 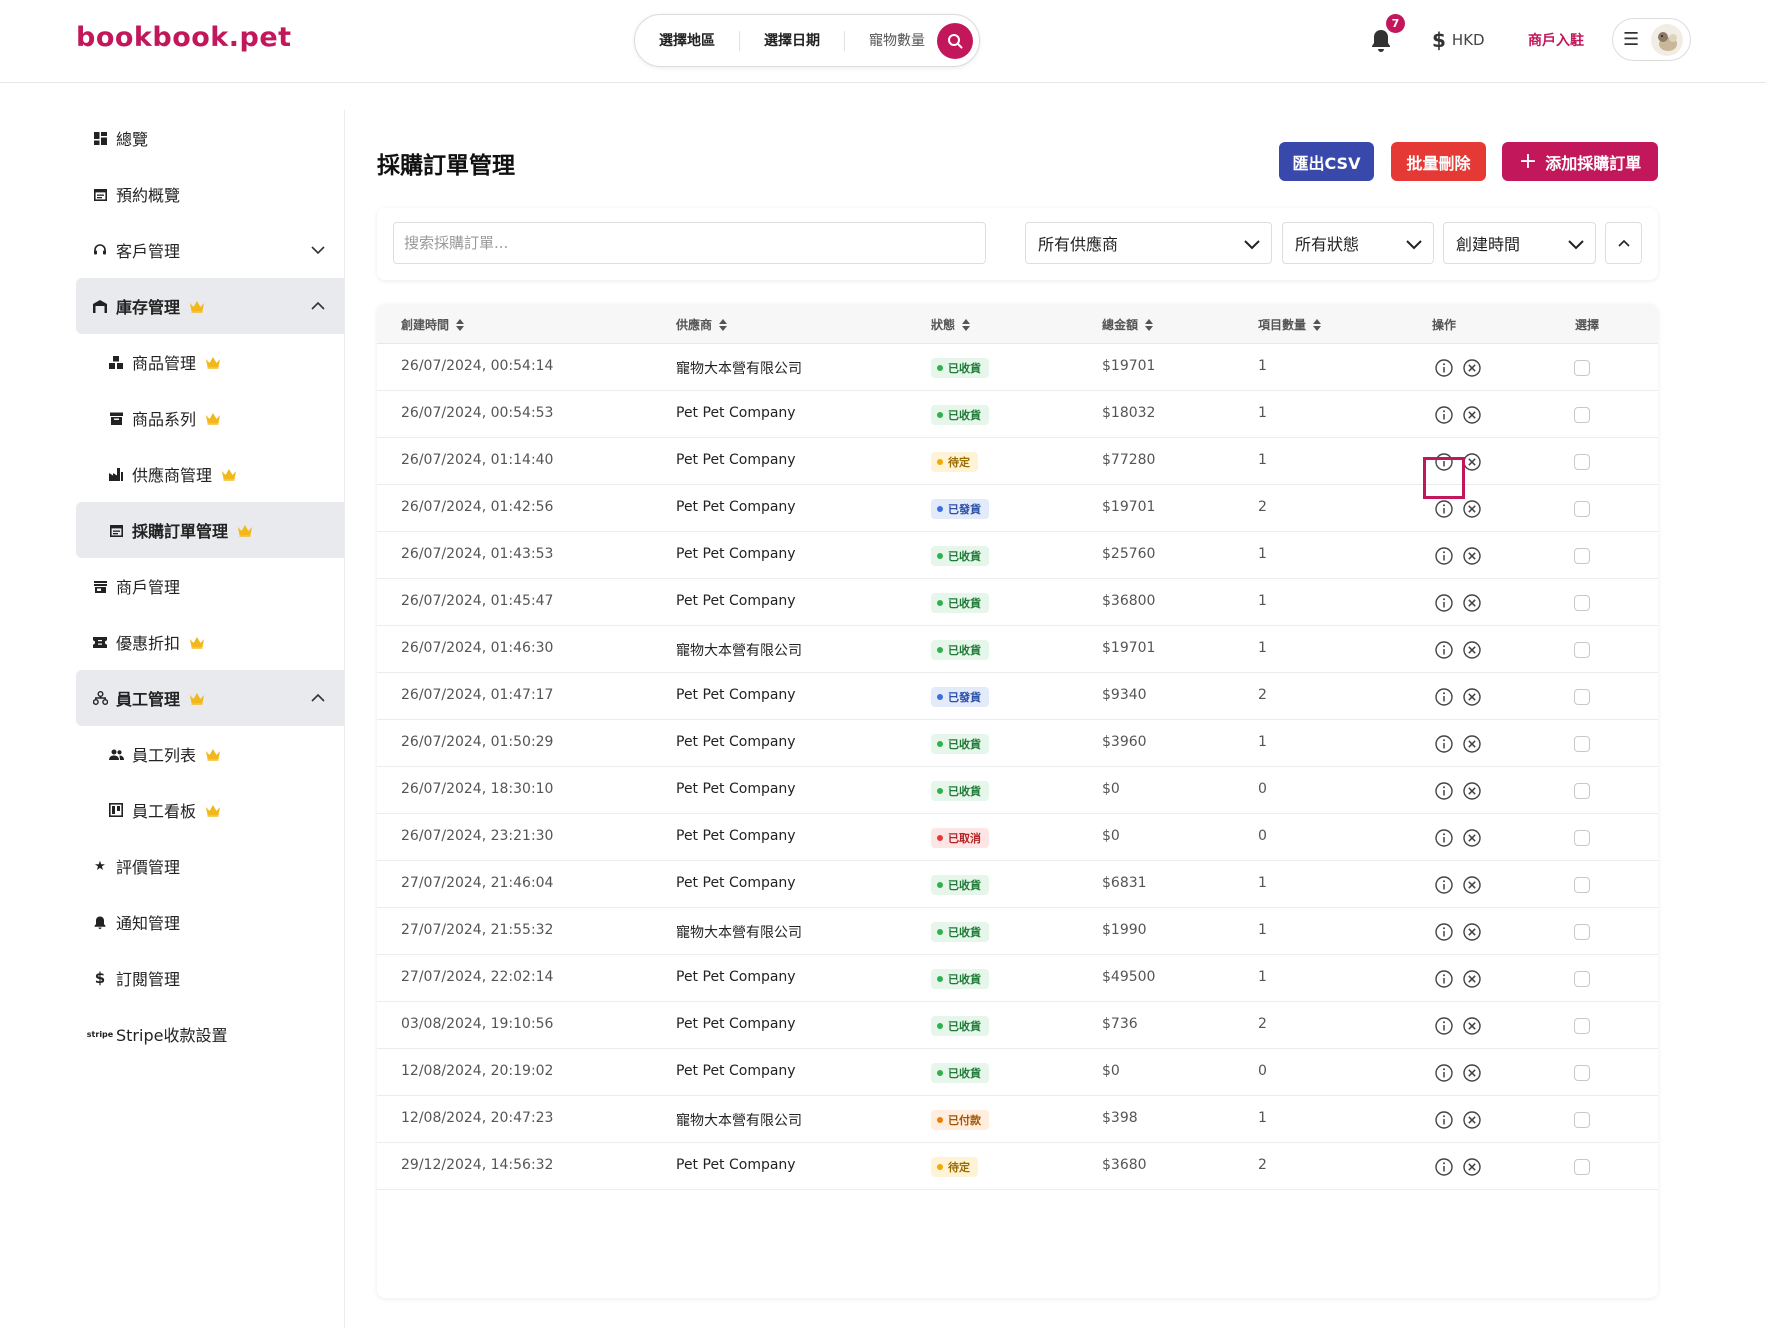 I want to click on search-region: 選擇地區, so click(x=687, y=40).